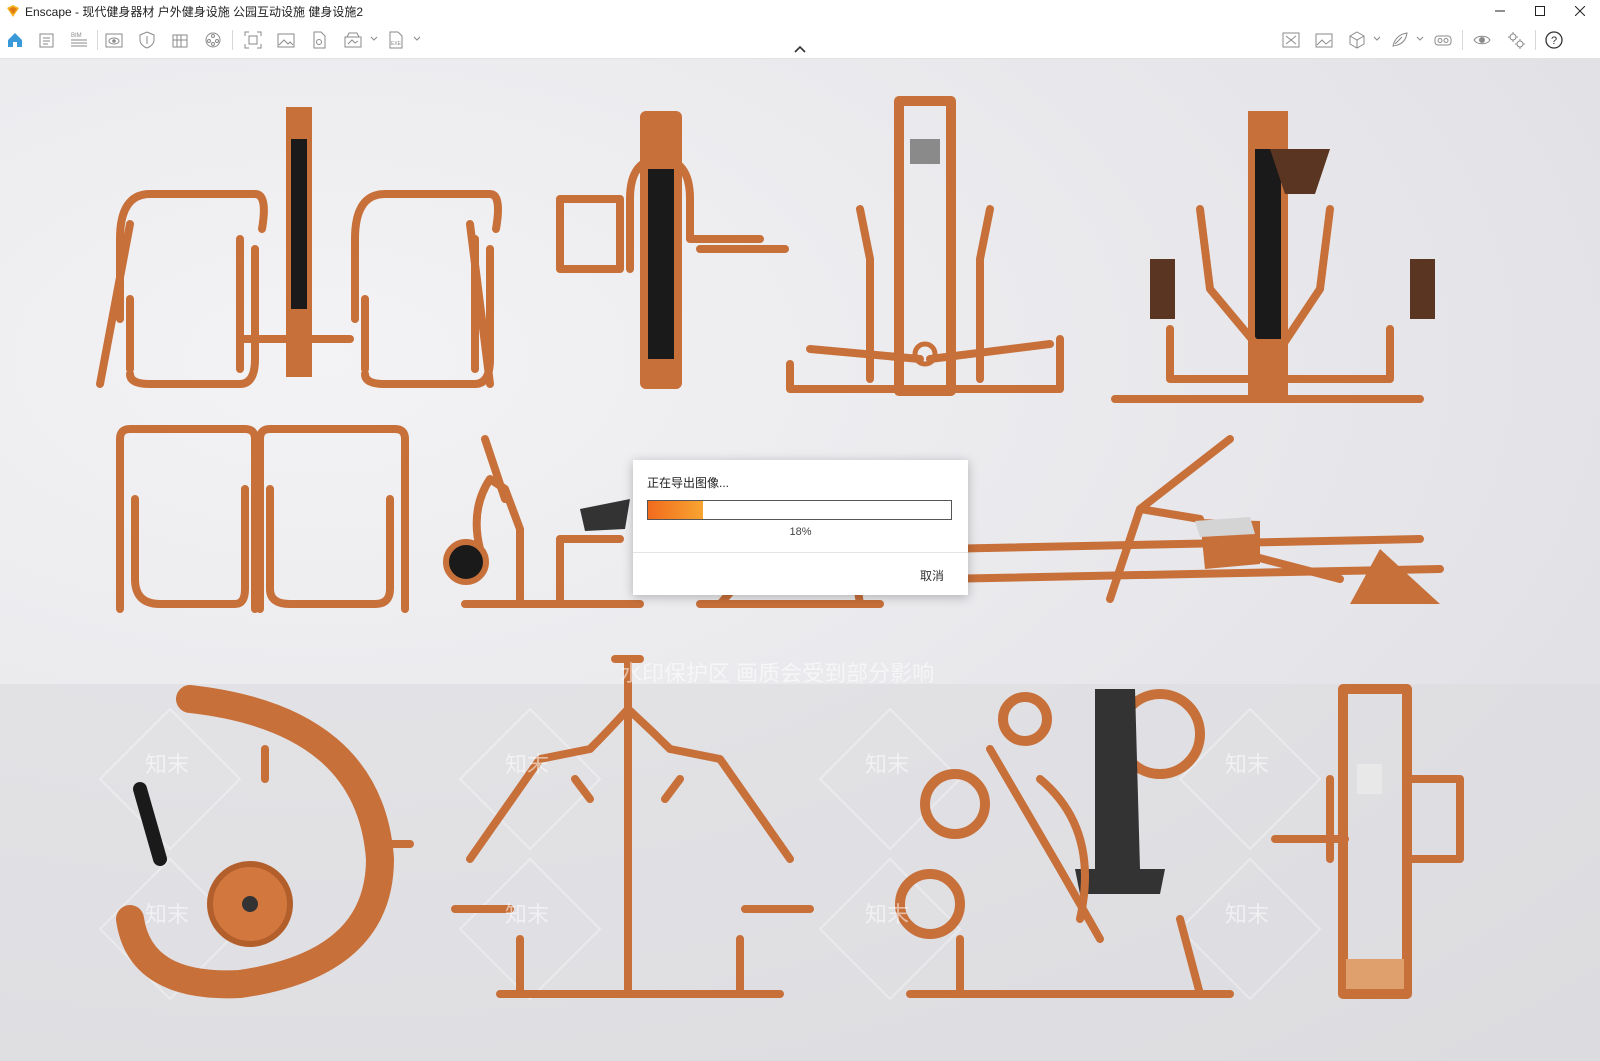  What do you see at coordinates (15, 40) in the screenshot?
I see `home-icon` at bounding box center [15, 40].